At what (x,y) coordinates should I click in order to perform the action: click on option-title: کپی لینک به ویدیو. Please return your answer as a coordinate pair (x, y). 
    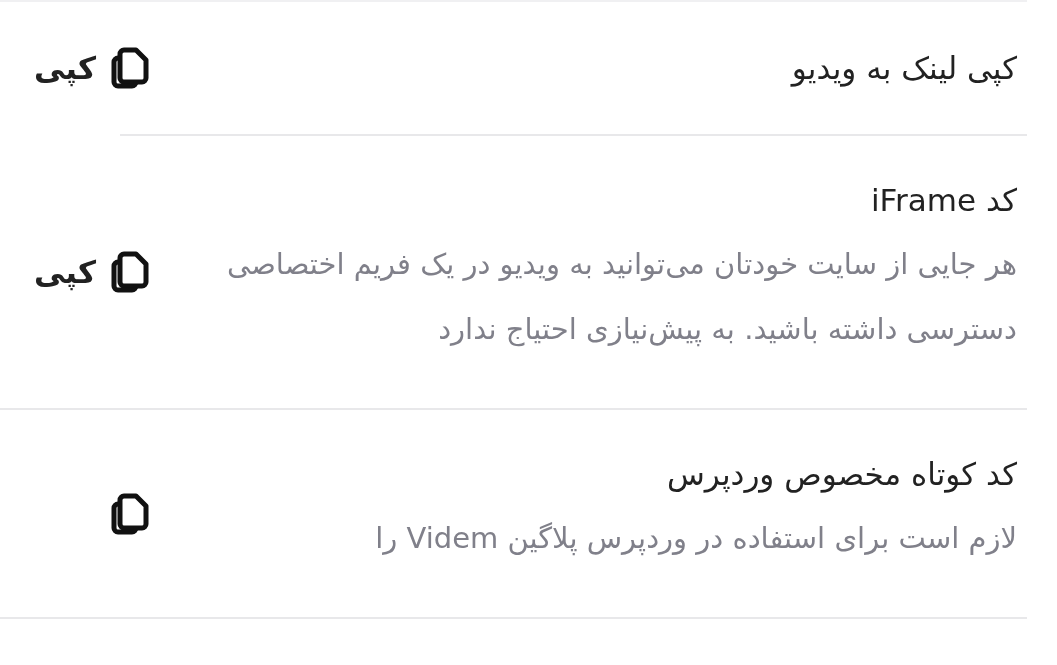
    Looking at the image, I should click on (903, 68).